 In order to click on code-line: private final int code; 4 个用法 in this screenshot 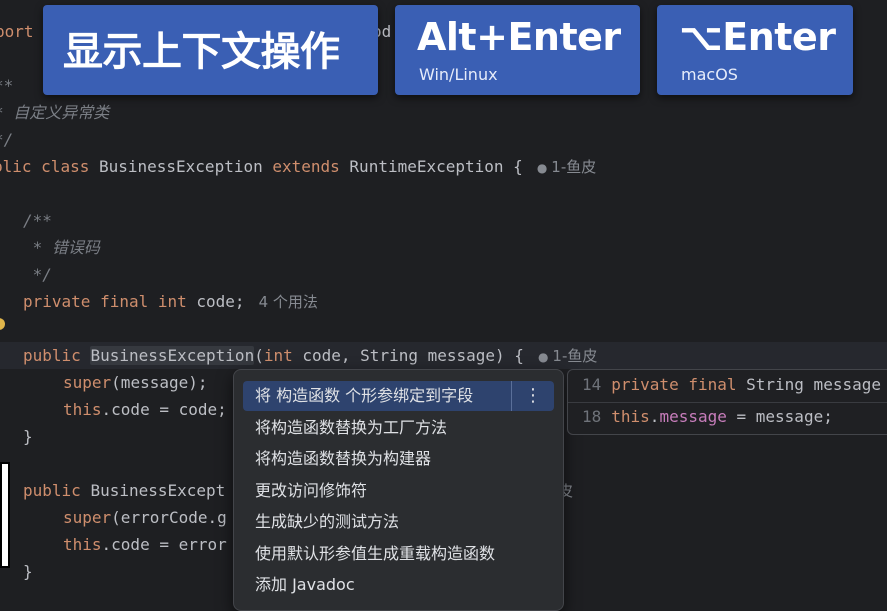, I will do `click(170, 301)`.